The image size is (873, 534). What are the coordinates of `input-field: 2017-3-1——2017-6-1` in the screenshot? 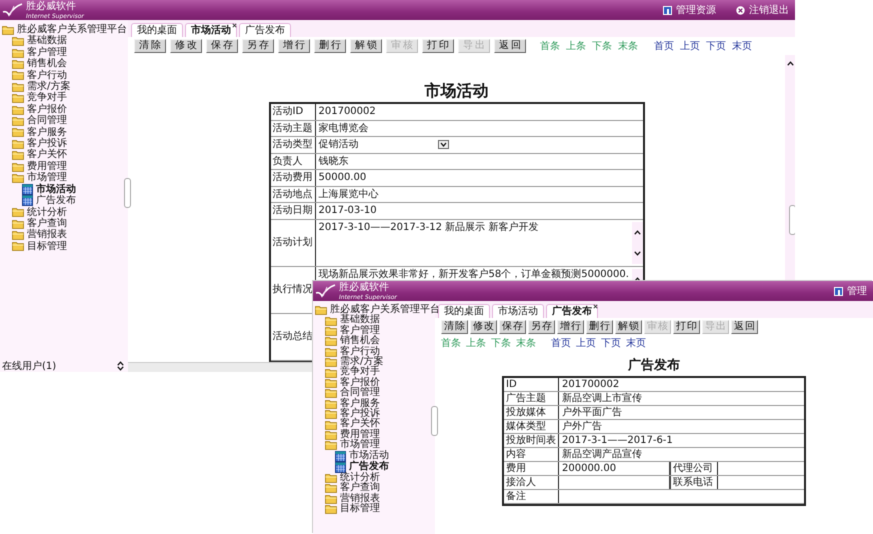 It's located at (681, 440).